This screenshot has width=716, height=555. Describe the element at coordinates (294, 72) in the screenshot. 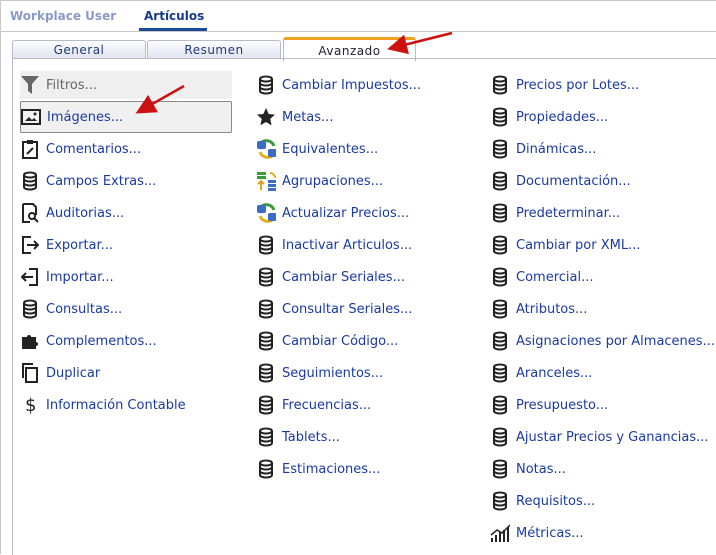

I see `annotation-arrows` at that location.